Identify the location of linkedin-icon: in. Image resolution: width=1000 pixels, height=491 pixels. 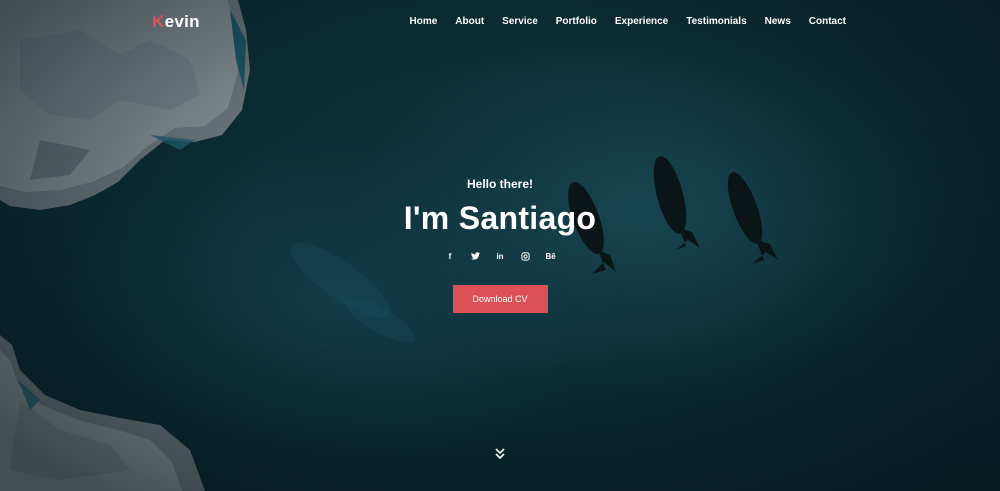
(500, 257).